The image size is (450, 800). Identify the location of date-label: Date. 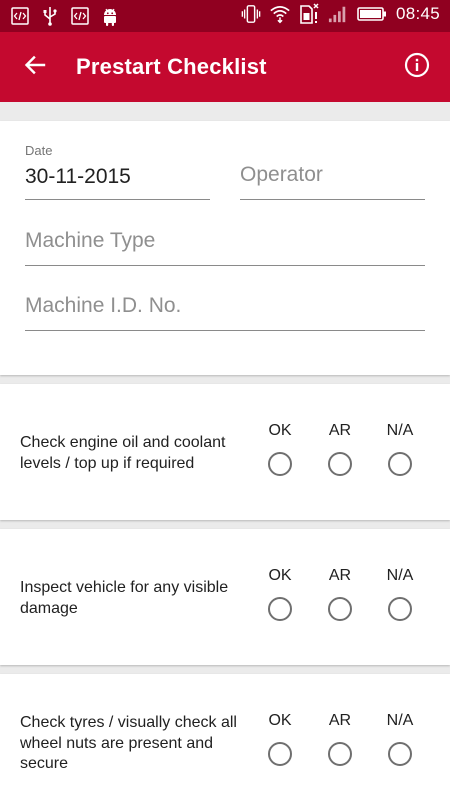
(39, 150).